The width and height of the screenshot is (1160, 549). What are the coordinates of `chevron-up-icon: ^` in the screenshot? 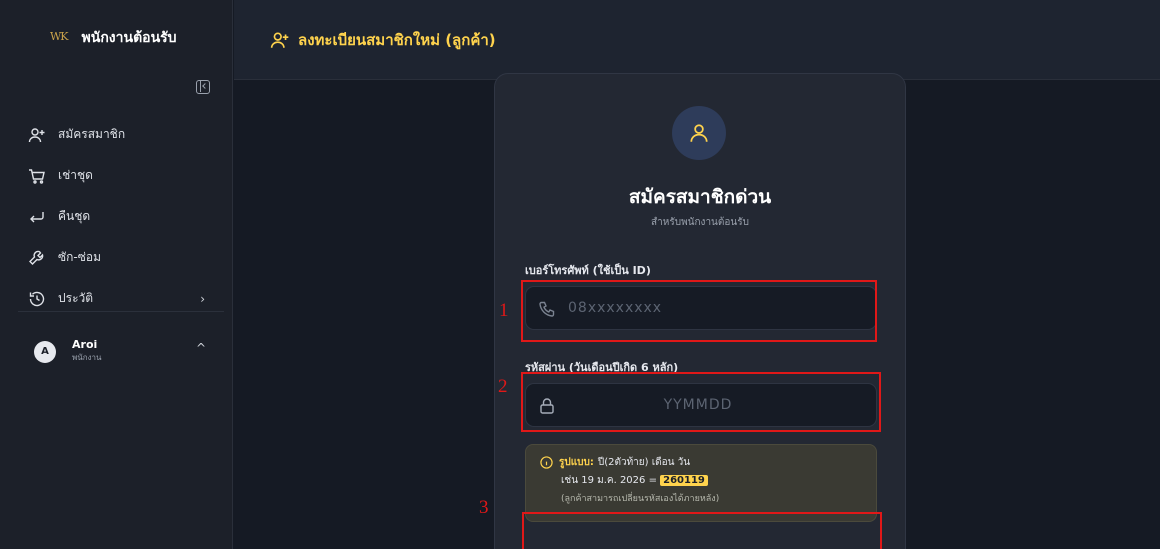 It's located at (201, 348).